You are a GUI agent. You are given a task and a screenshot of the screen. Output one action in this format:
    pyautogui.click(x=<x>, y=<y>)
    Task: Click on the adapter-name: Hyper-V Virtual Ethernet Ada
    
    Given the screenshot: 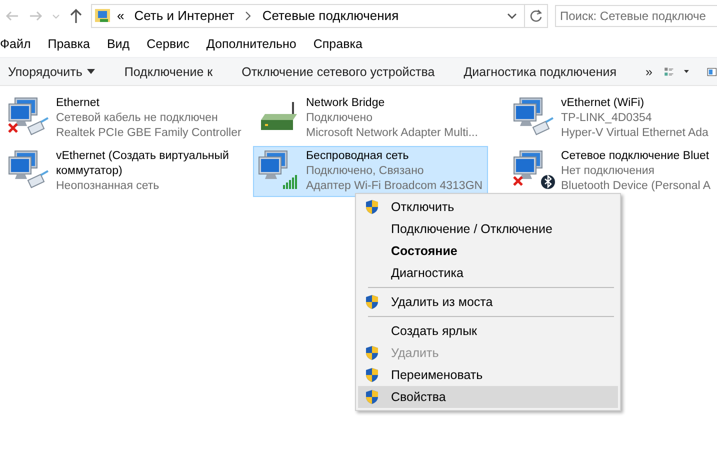 What is the action you would take?
    pyautogui.click(x=634, y=133)
    